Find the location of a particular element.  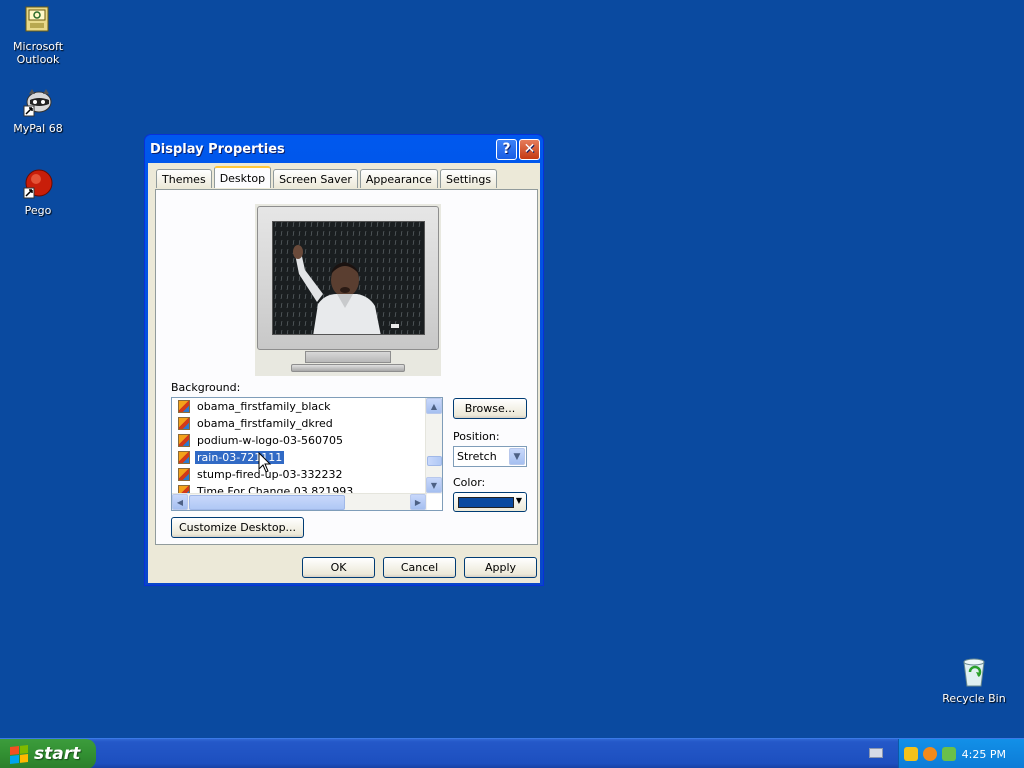

position-select: Stretch ▼ is located at coordinates (490, 456).